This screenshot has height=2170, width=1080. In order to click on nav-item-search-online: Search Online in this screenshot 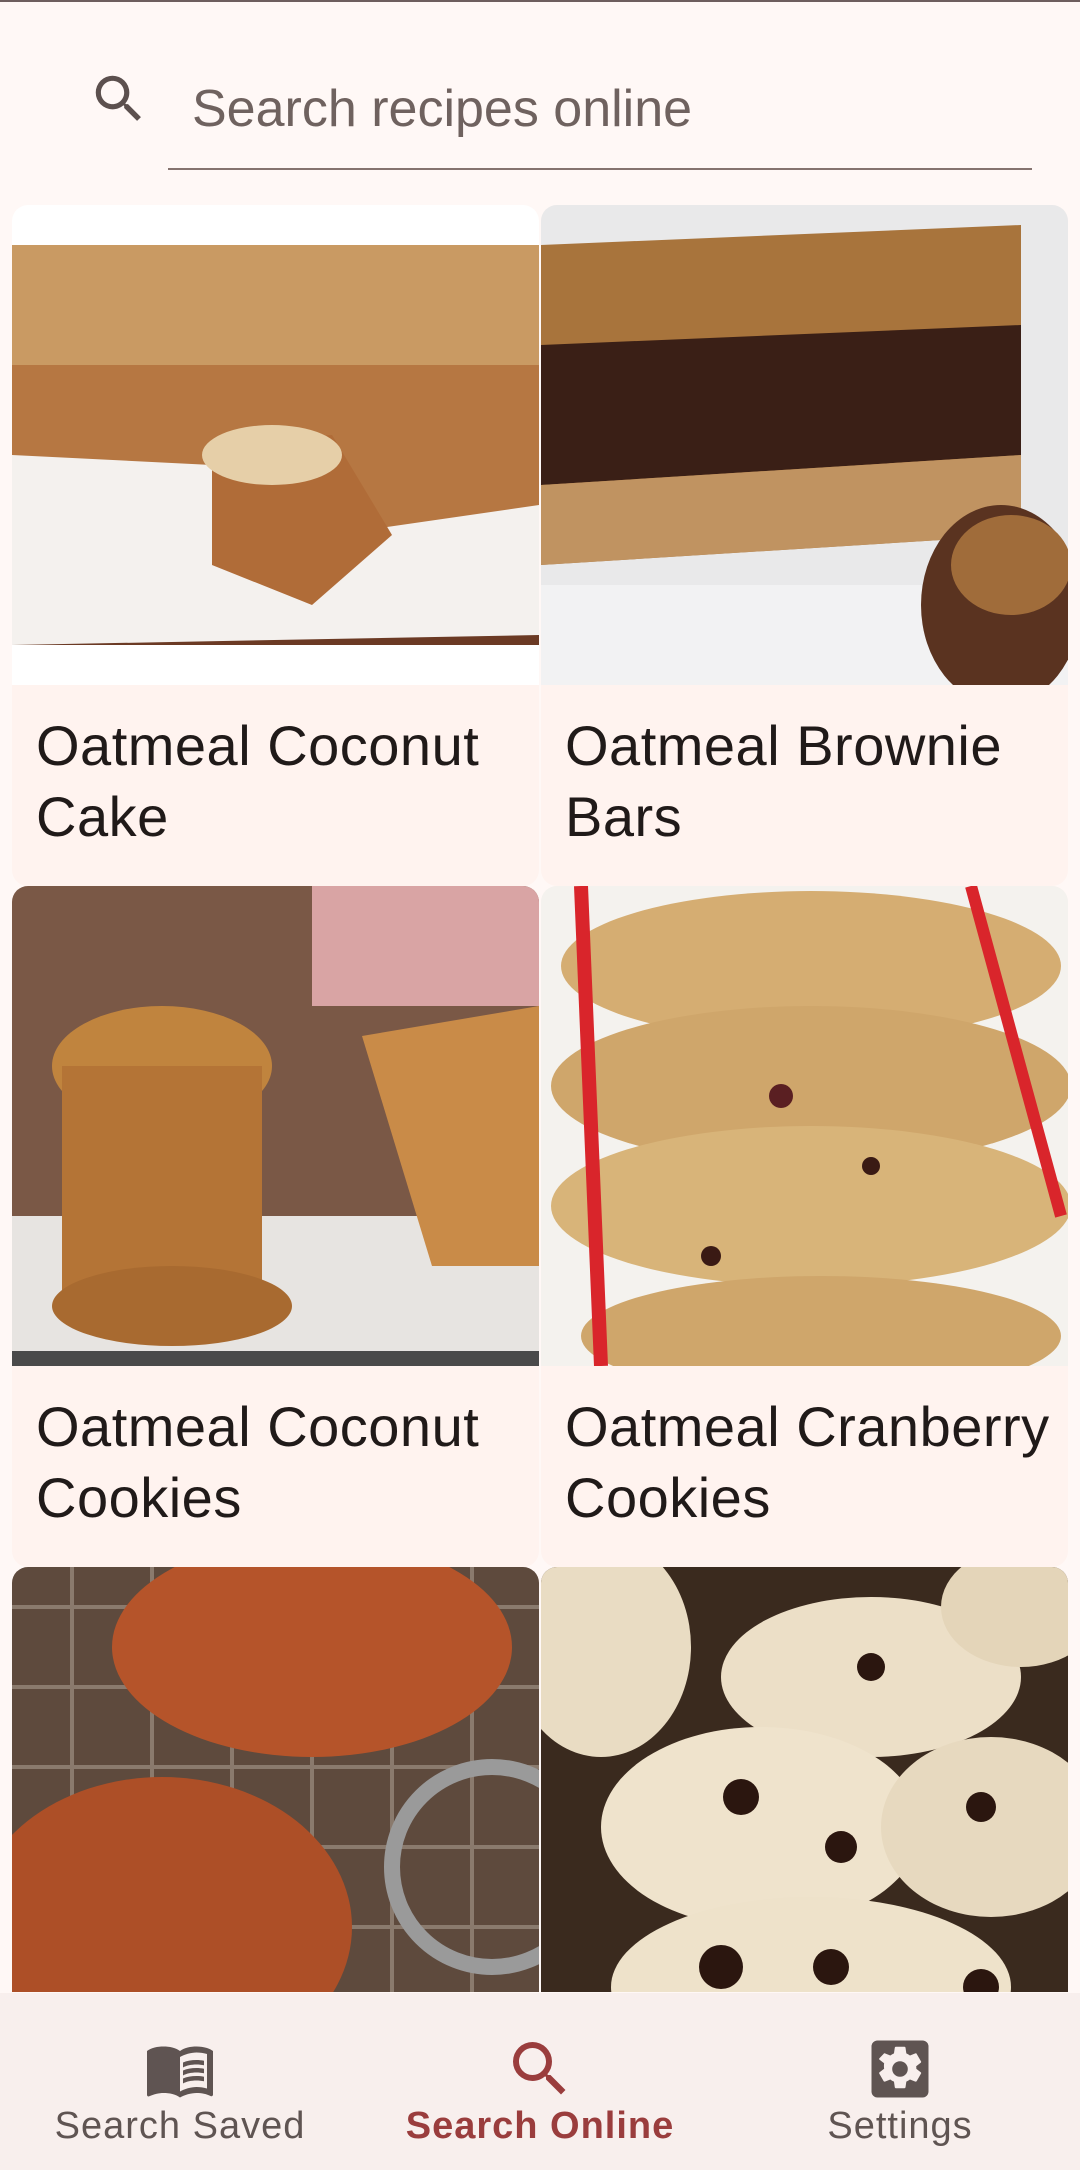, I will do `click(540, 2081)`.